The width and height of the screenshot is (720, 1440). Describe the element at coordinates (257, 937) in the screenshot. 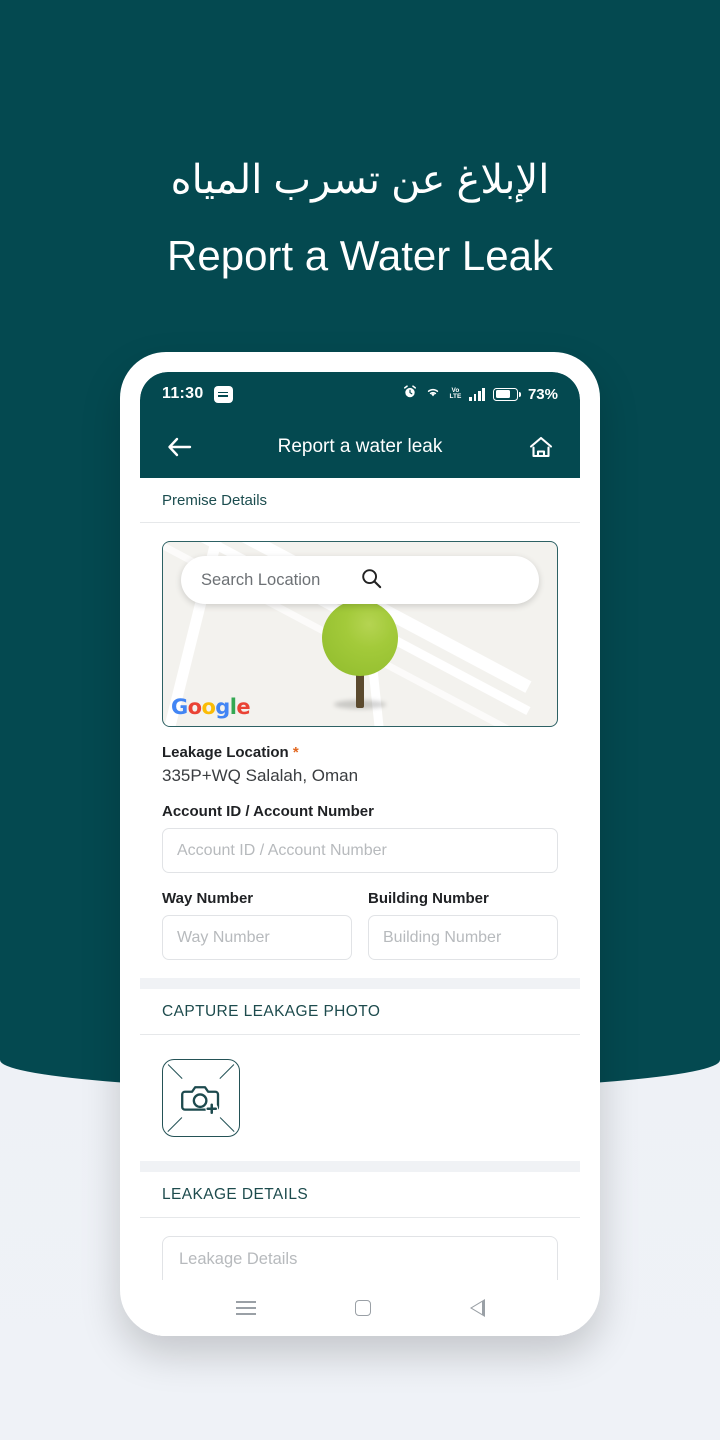

I see `way-number-input: Way Number` at that location.